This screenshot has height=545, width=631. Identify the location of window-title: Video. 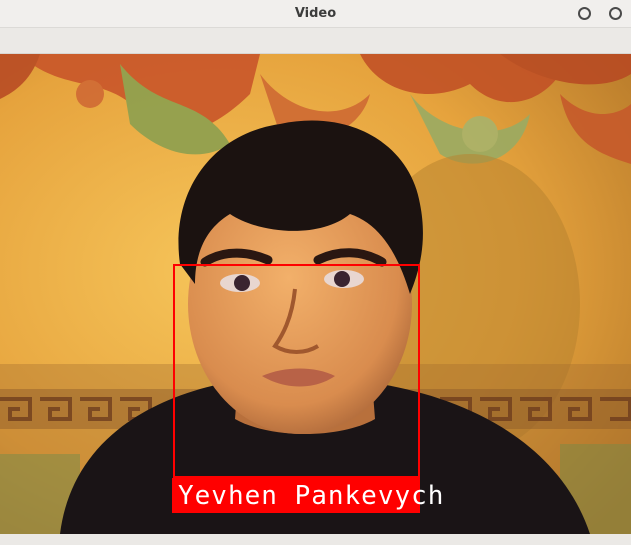
(315, 13).